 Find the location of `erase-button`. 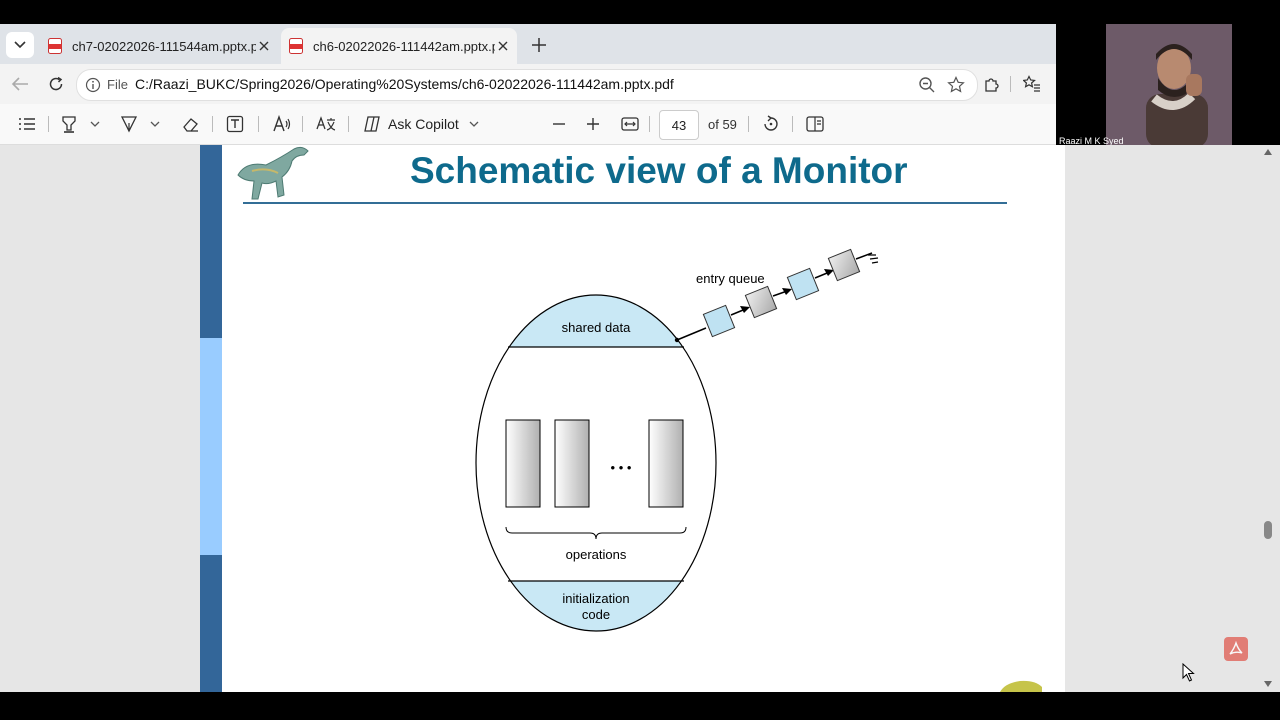

erase-button is located at coordinates (191, 124).